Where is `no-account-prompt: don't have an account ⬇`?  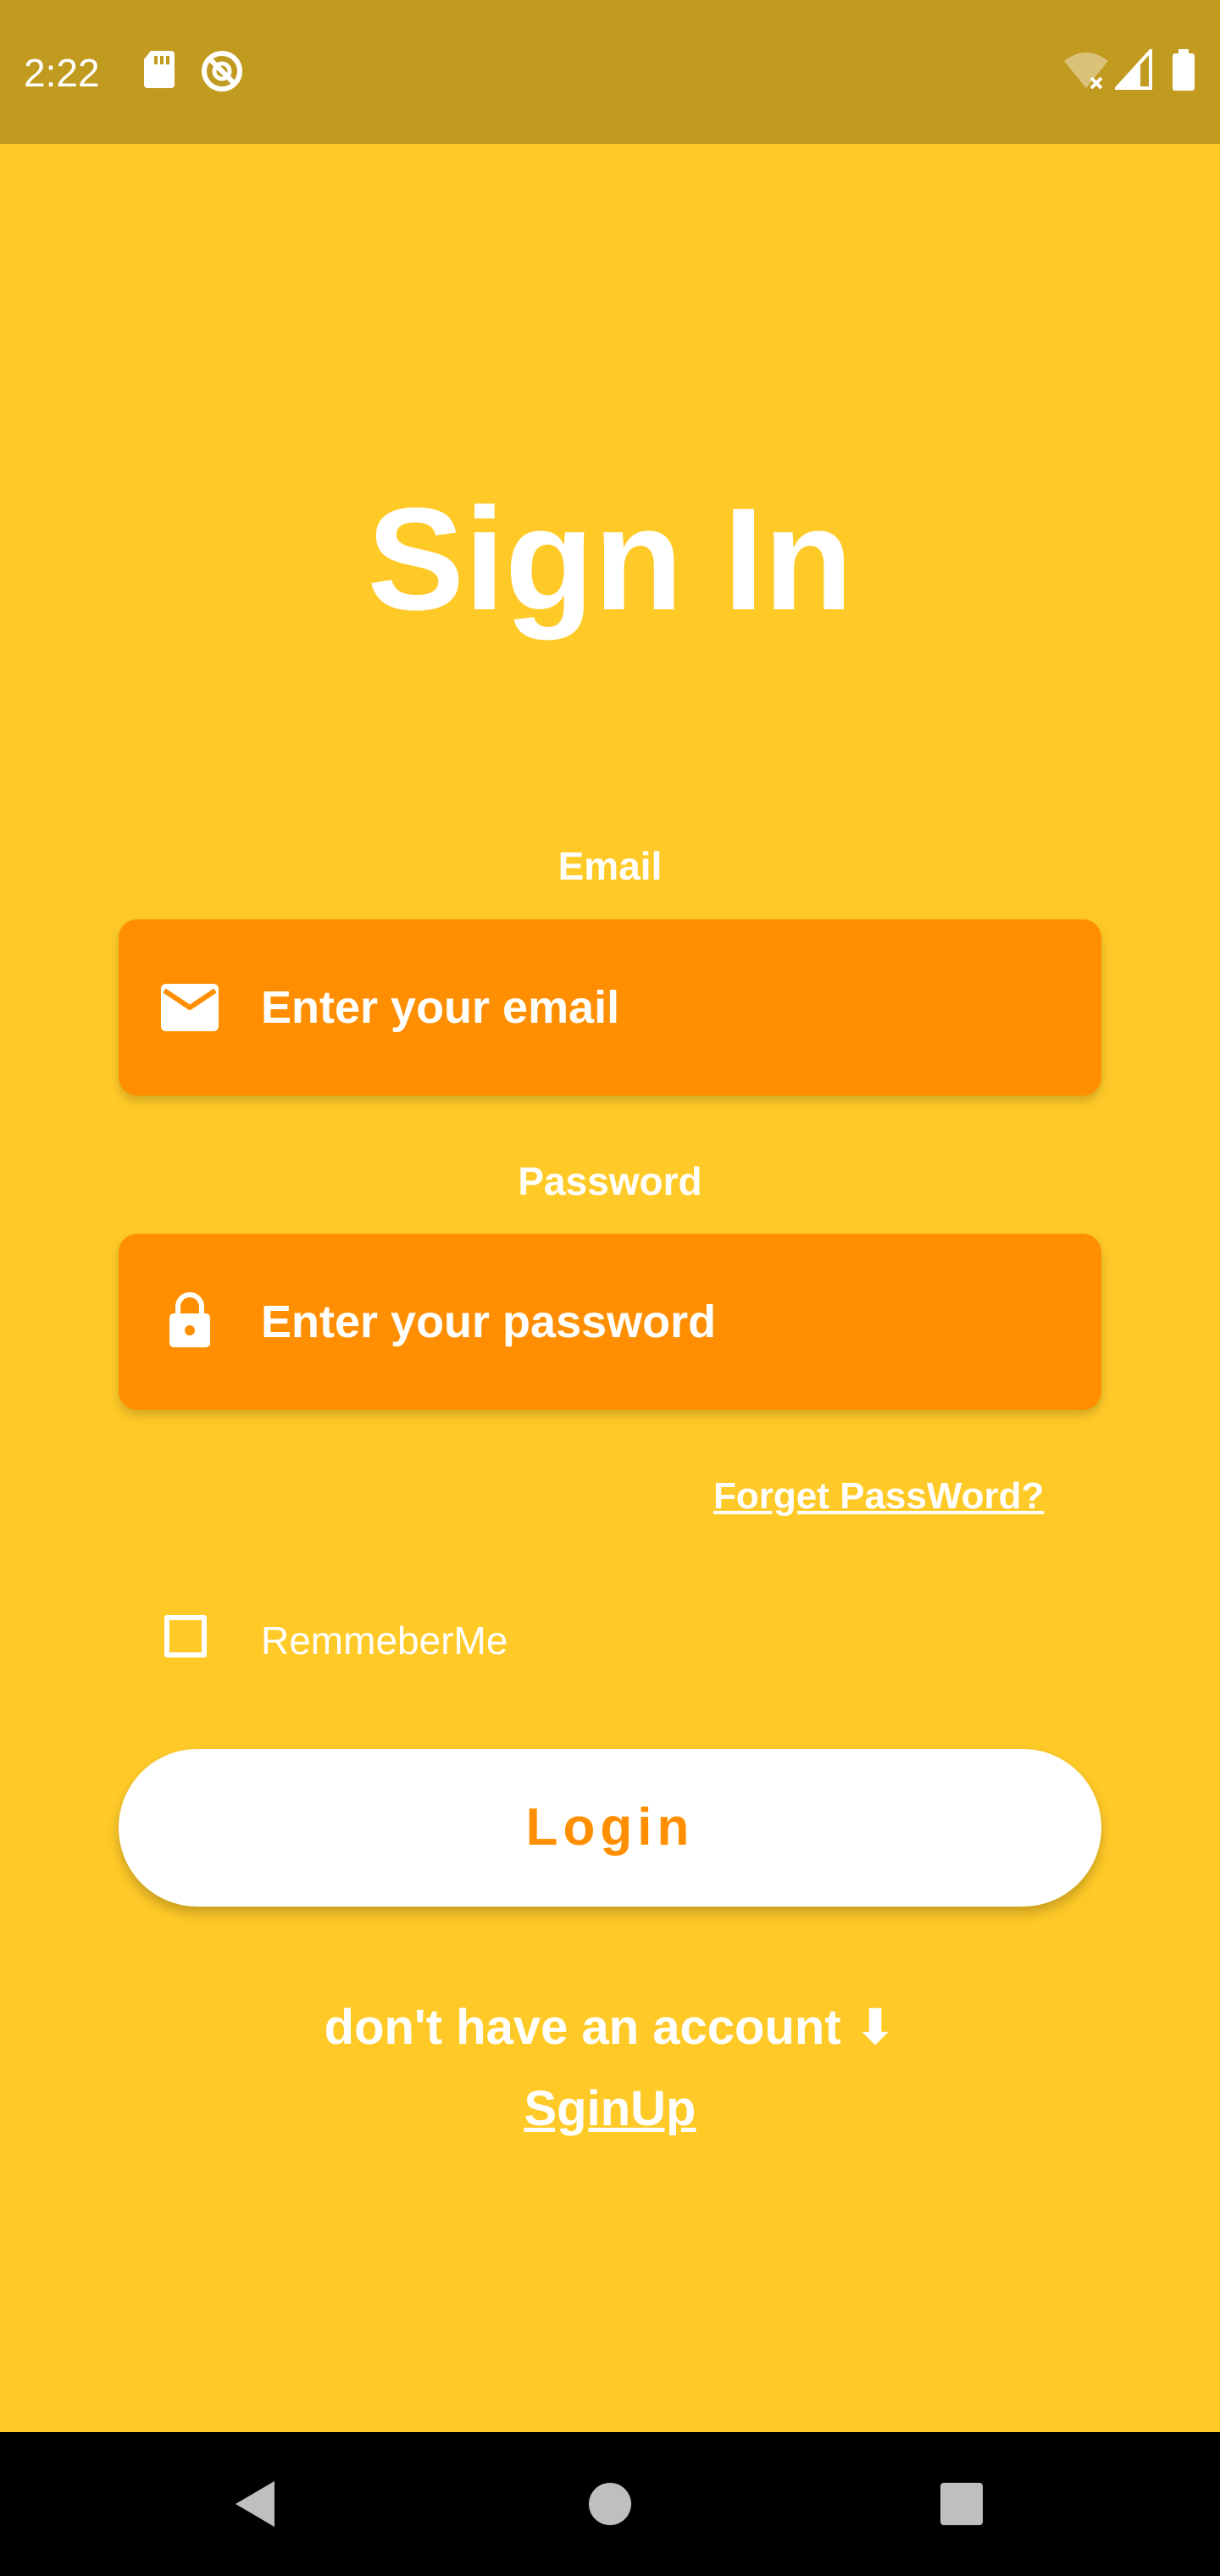
no-account-prompt: don't have an account ⬇ is located at coordinates (610, 2027).